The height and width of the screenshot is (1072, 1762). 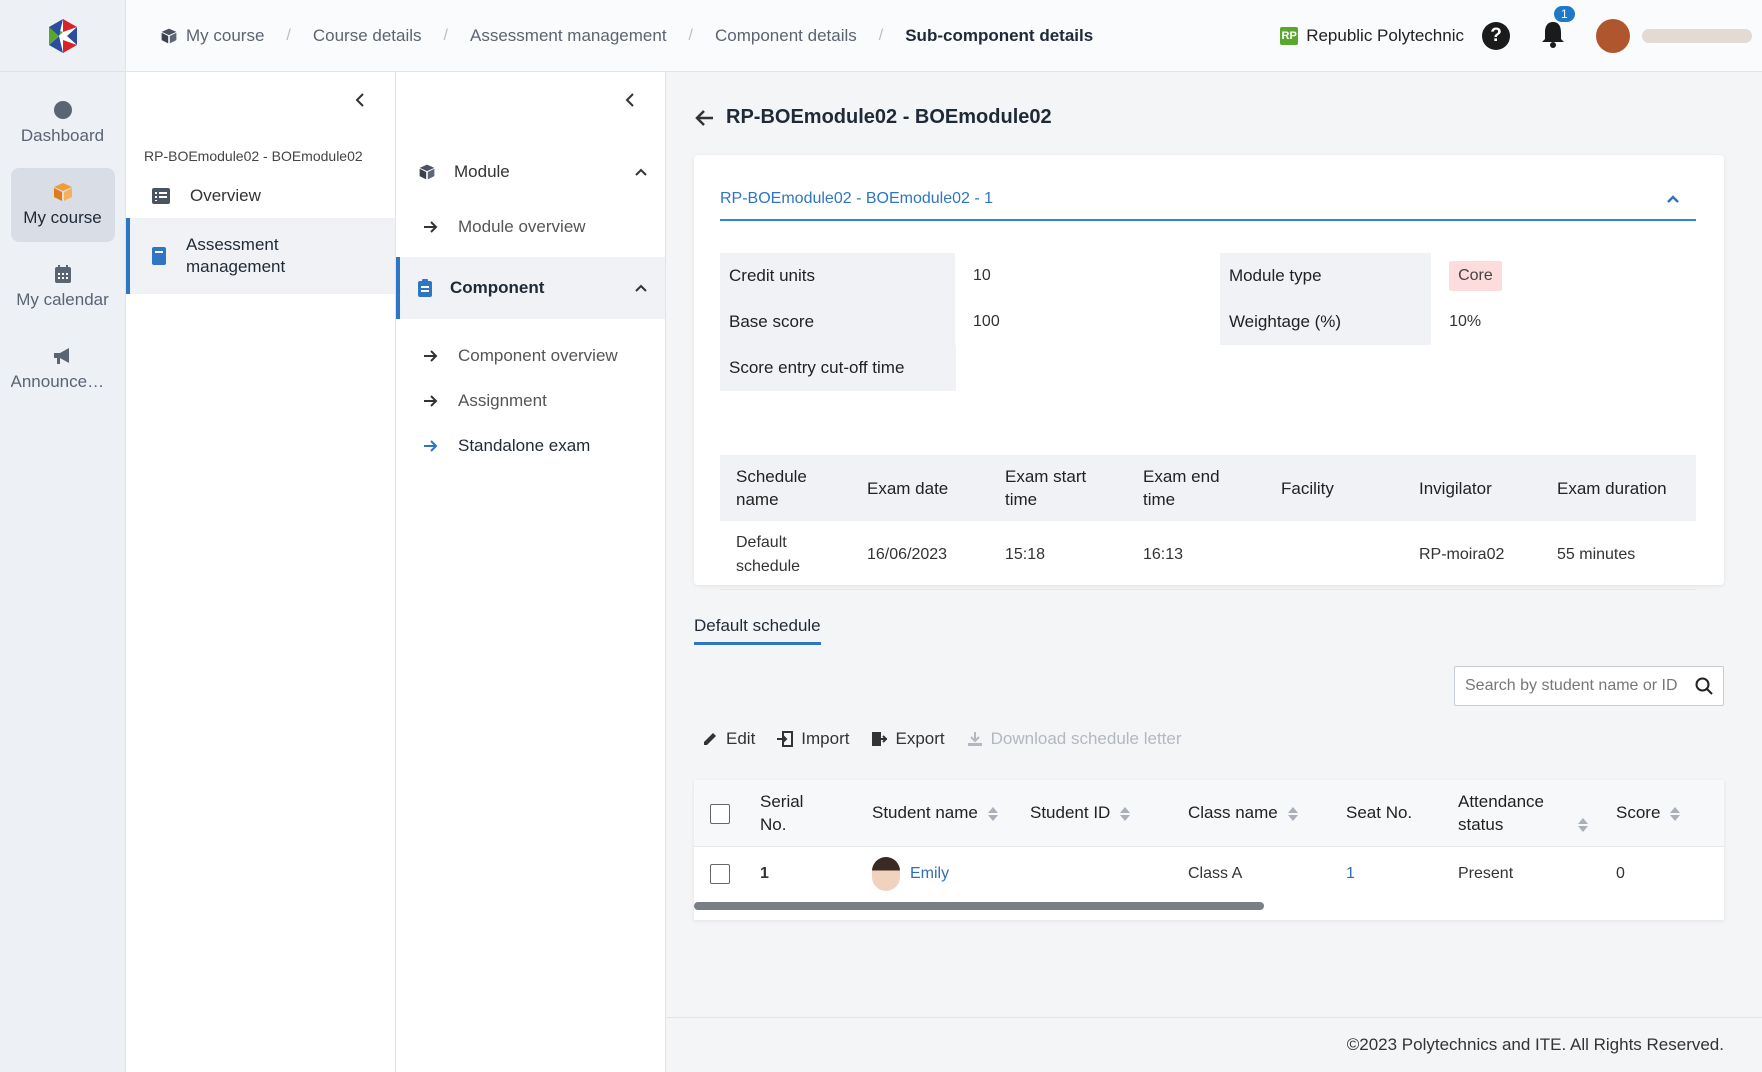 I want to click on institution-name: Republic Polytechnic, so click(x=1385, y=35).